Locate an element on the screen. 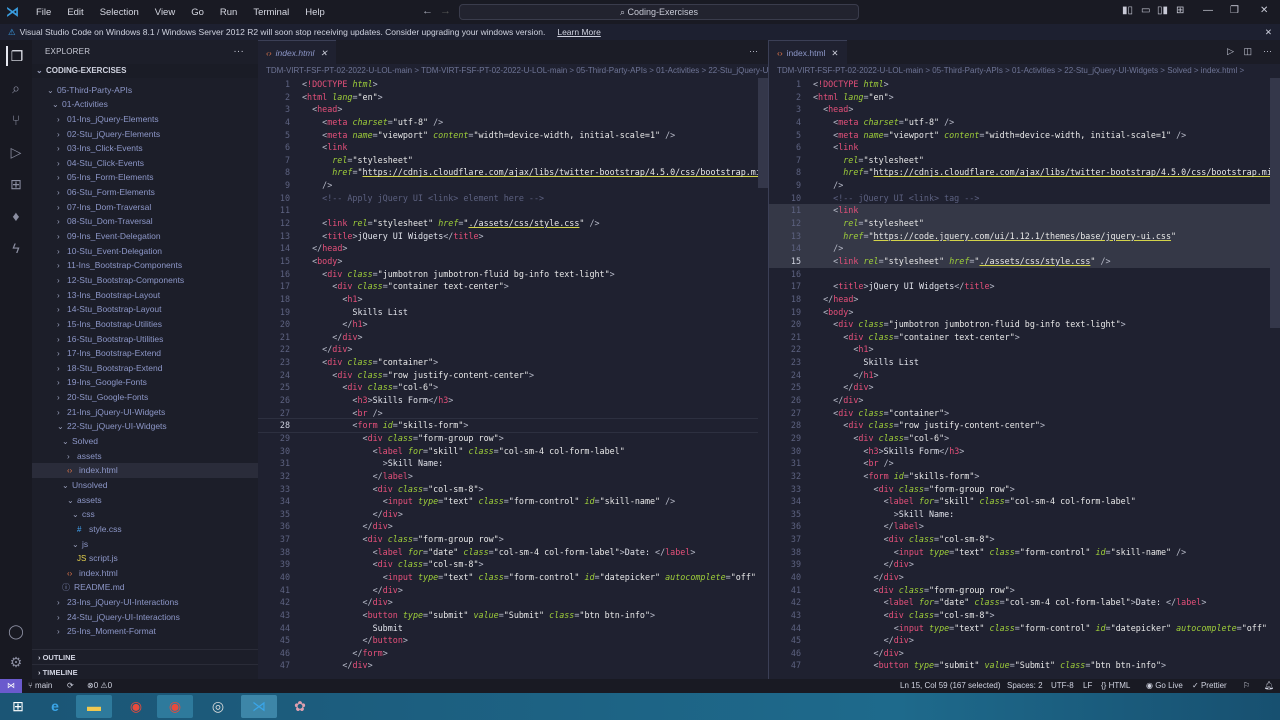 This screenshot has width=1280, height=720. timeline-section: › TIMELINE is located at coordinates (145, 671).